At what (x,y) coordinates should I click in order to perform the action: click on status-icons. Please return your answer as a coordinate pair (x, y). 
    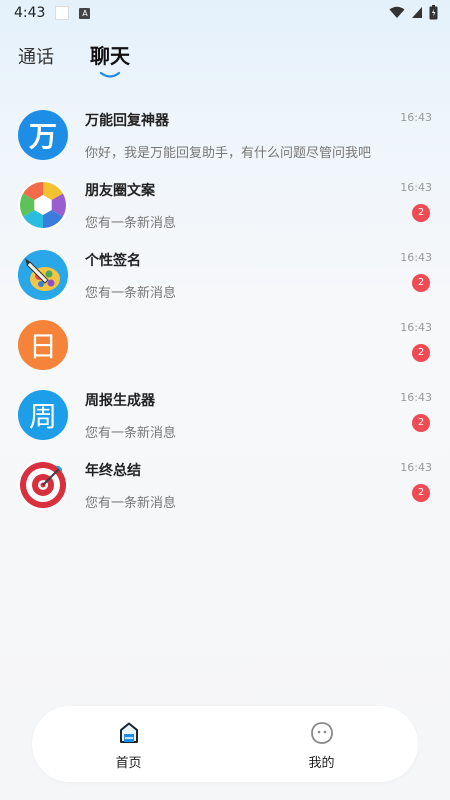
    Looking at the image, I should click on (413, 12).